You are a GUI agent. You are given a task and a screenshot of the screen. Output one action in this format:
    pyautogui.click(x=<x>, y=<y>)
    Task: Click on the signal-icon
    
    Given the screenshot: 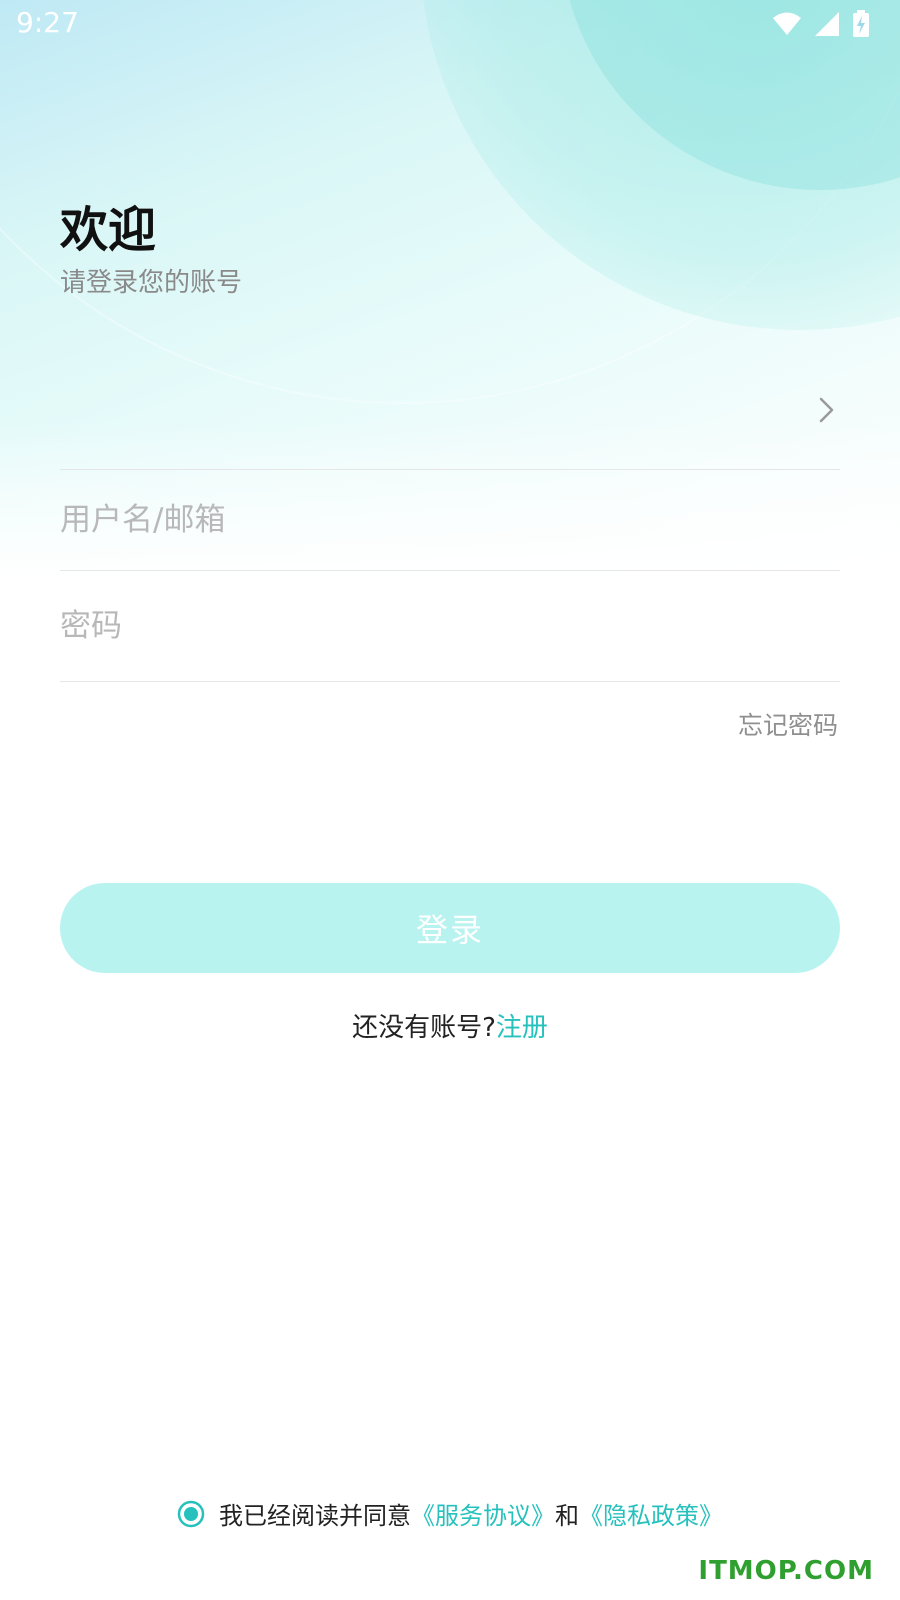 What is the action you would take?
    pyautogui.click(x=827, y=24)
    